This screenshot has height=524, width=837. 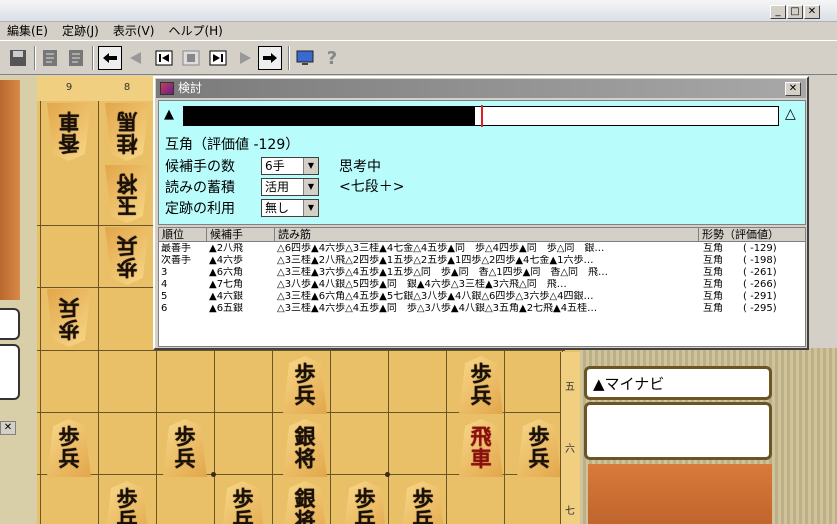 What do you see at coordinates (226, 296) in the screenshot?
I see `candidate-move: ▲4六銀` at bounding box center [226, 296].